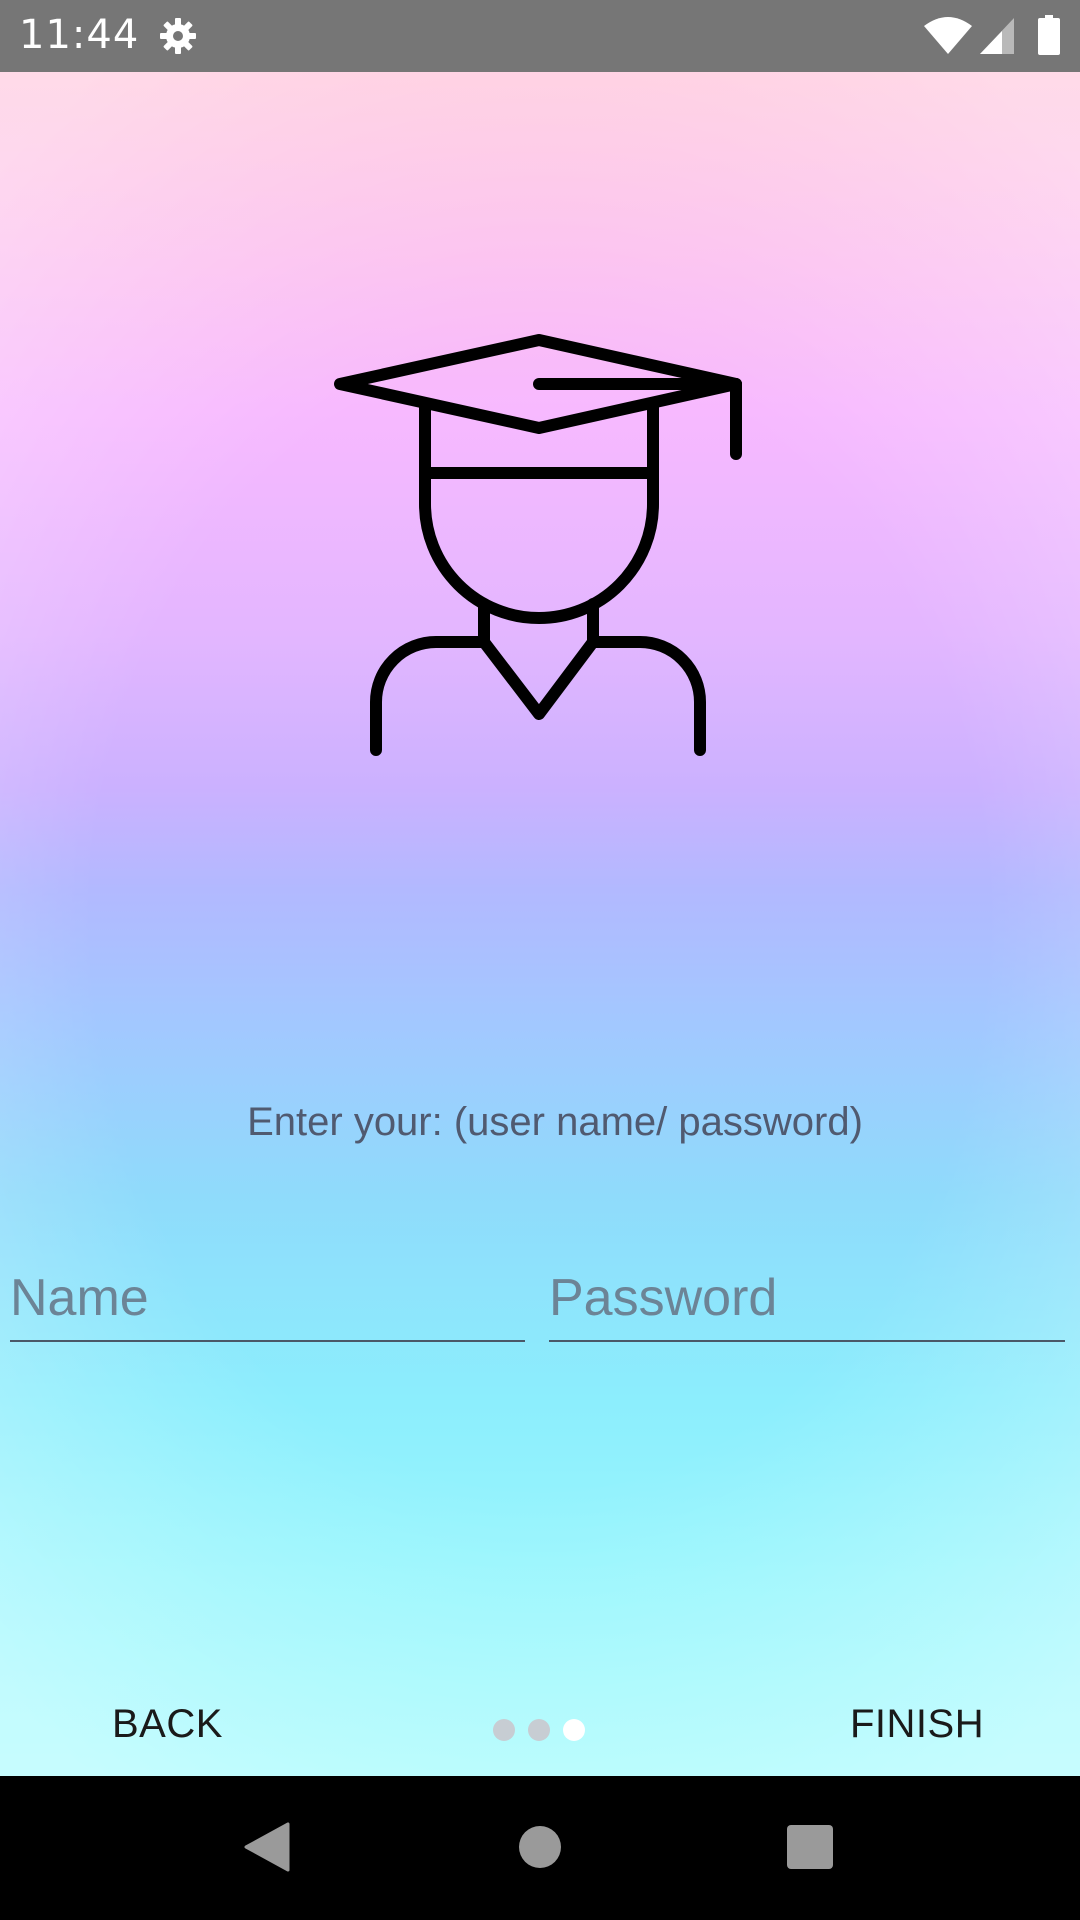 This screenshot has height=1920, width=1080. I want to click on back-button: BACK, so click(167, 1724).